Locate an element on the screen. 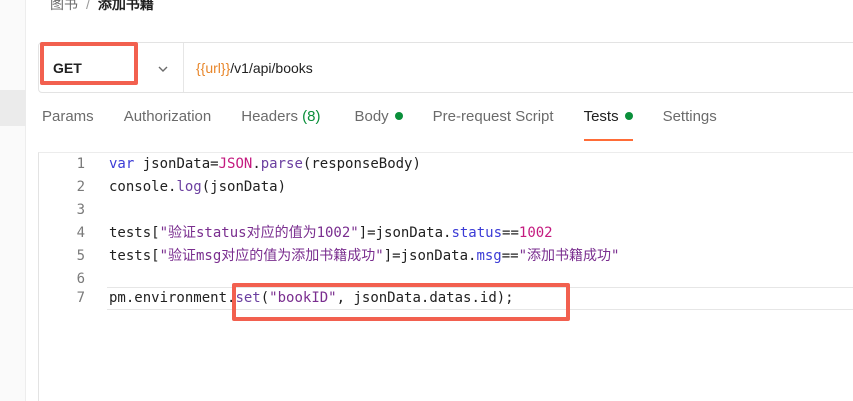 The height and width of the screenshot is (401, 853). breadcrumb-current: 添加书籍 is located at coordinates (125, 6).